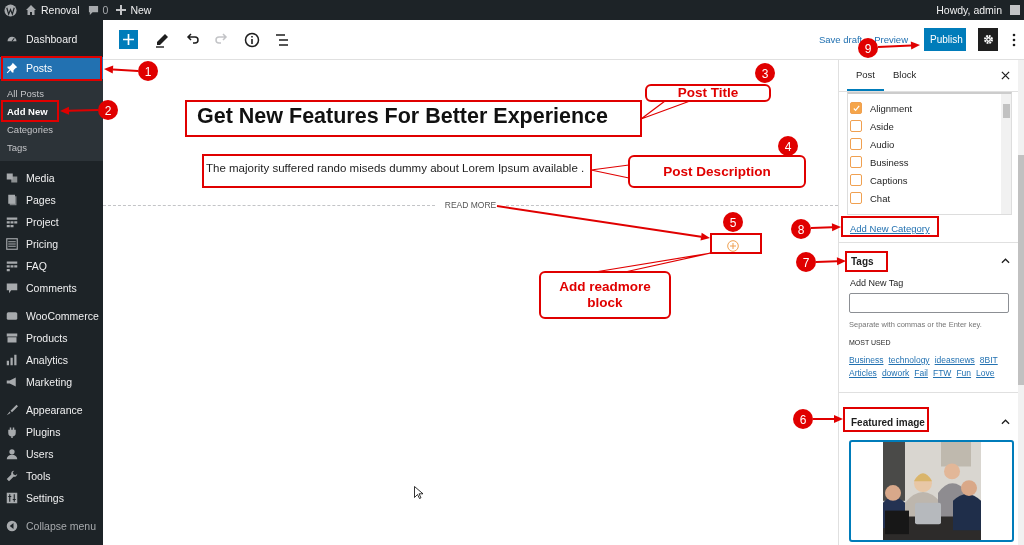  I want to click on sidebar-item: Dashboard, so click(51, 39).